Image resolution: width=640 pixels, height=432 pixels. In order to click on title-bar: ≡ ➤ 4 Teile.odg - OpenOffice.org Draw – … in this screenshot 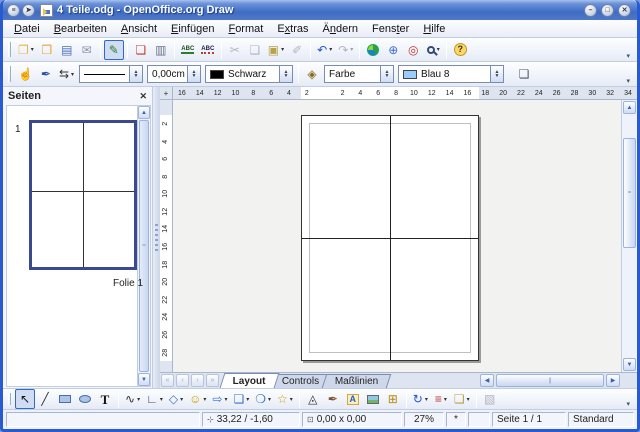, I will do `click(320, 10)`.